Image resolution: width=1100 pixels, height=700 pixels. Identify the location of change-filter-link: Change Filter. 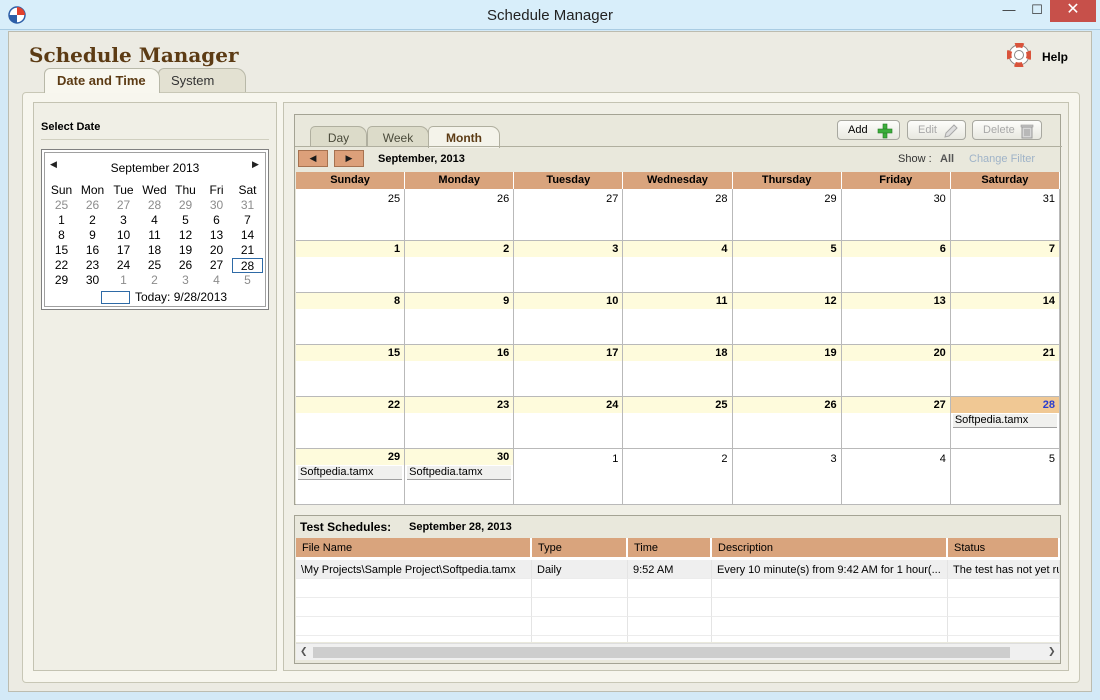
(1002, 159).